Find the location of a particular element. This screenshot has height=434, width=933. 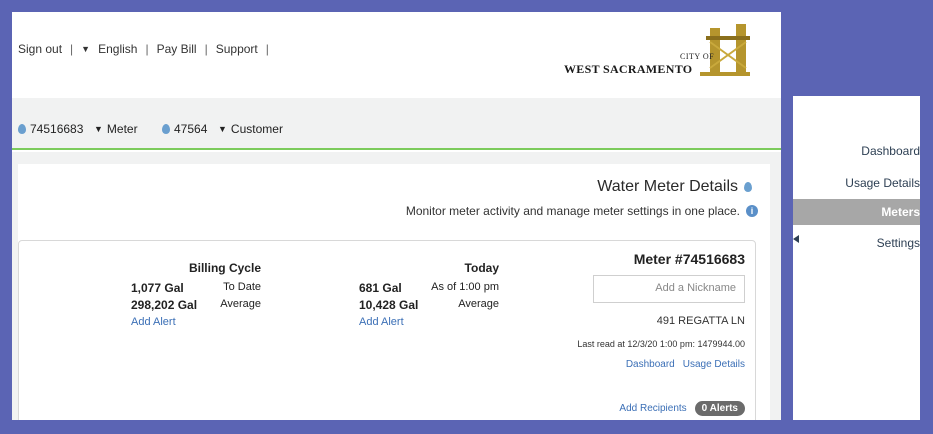

pay-bill-link: Pay Bill is located at coordinates (177, 49).